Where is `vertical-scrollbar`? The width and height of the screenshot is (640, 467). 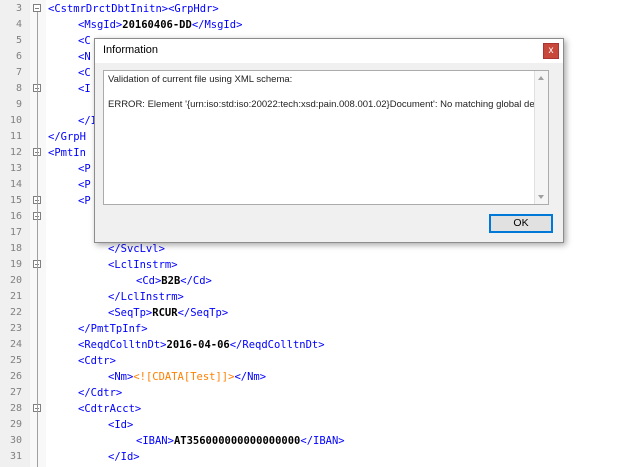
vertical-scrollbar is located at coordinates (541, 137).